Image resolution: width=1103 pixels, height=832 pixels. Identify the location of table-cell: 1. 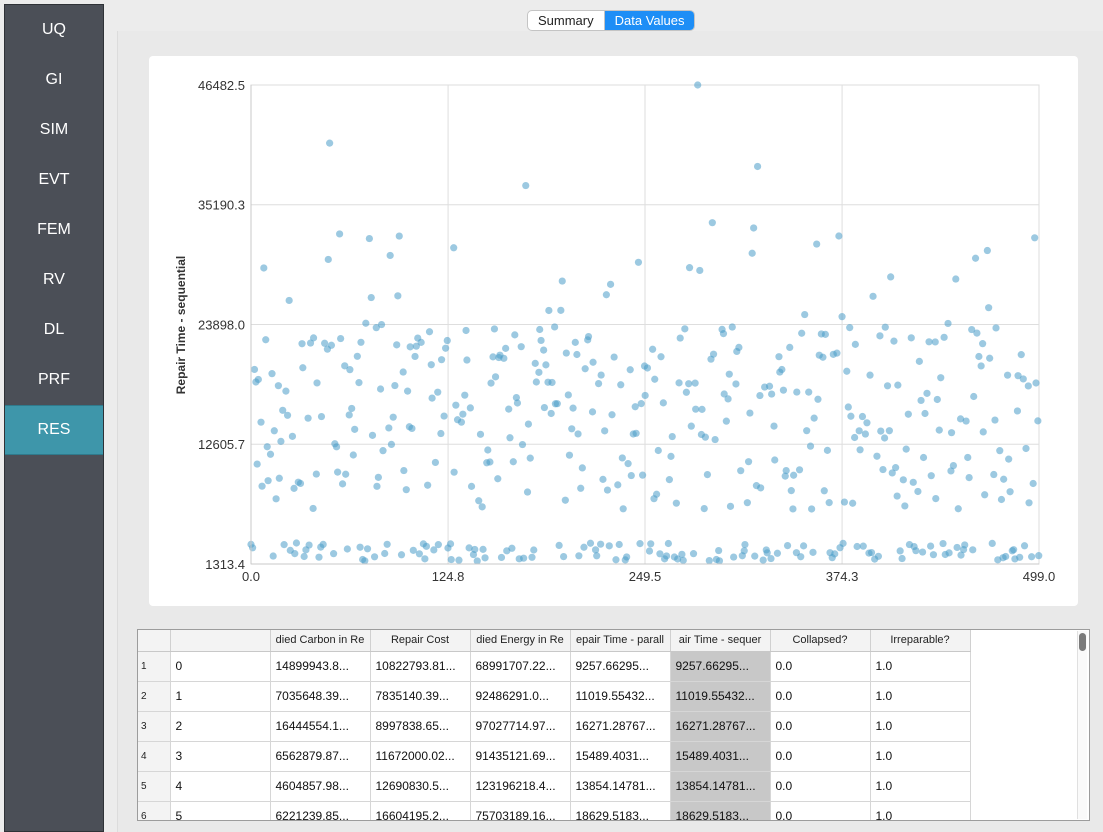
(220, 696).